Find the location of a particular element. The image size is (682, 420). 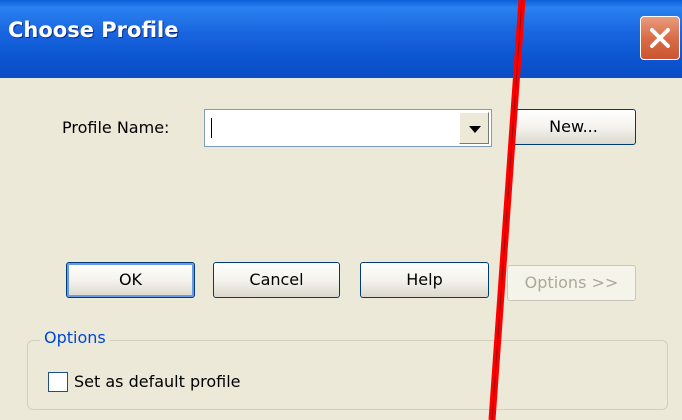

profile-name-combobox is located at coordinates (348, 128).